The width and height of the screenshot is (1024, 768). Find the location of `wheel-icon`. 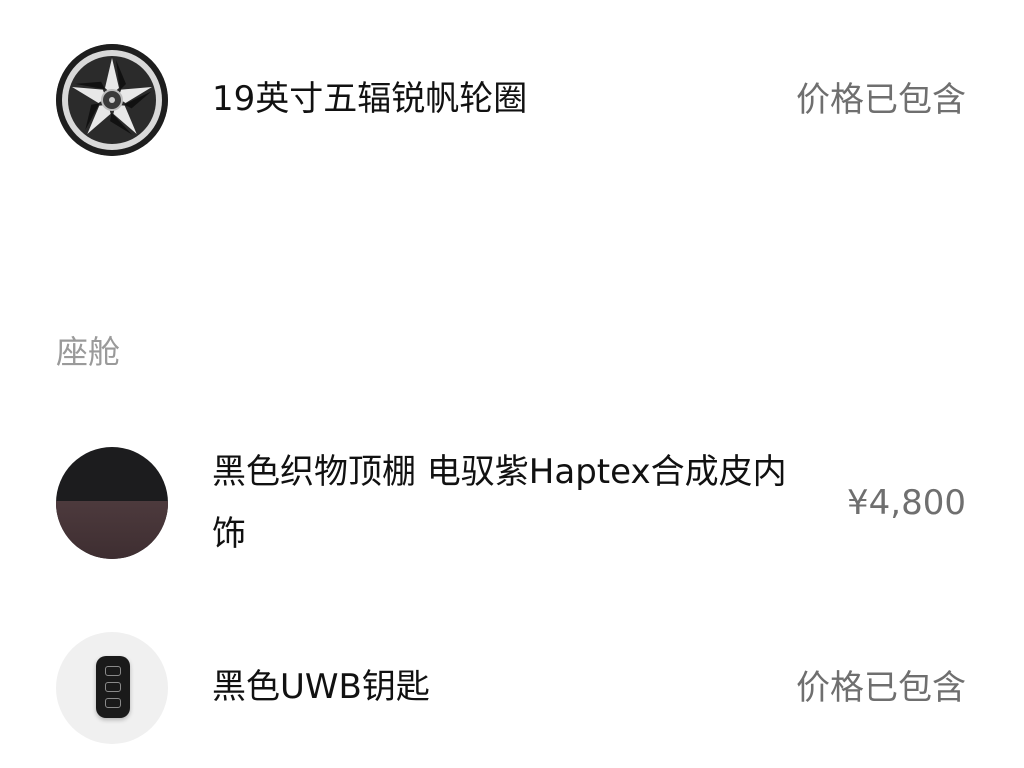

wheel-icon is located at coordinates (112, 100).